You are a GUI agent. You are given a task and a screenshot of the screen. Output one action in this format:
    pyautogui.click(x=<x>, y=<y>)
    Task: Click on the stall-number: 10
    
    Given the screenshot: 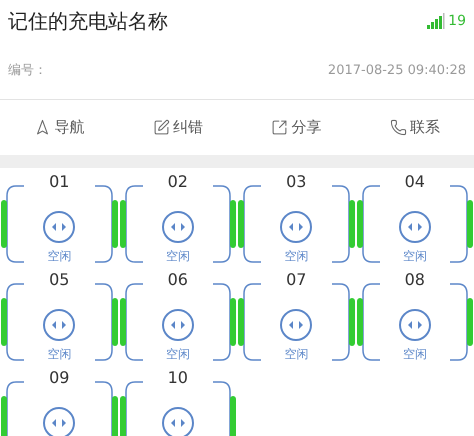 What is the action you would take?
    pyautogui.click(x=178, y=378)
    